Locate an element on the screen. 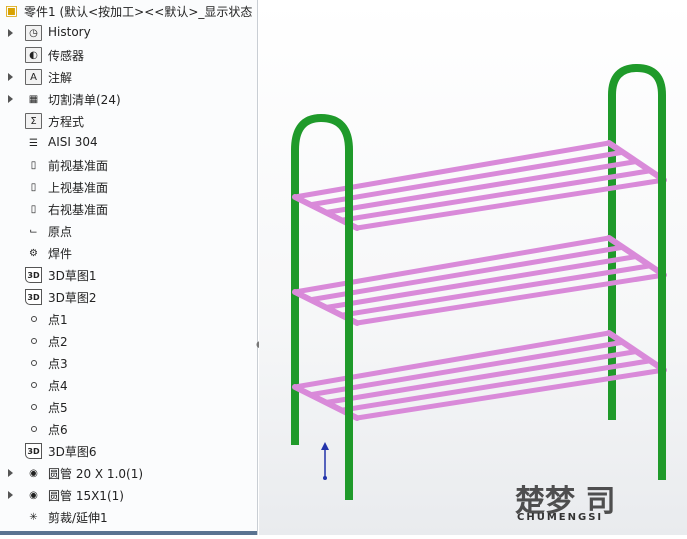 The width and height of the screenshot is (687, 539). watermark-logo-sub: CHUMENGSI is located at coordinates (560, 517).